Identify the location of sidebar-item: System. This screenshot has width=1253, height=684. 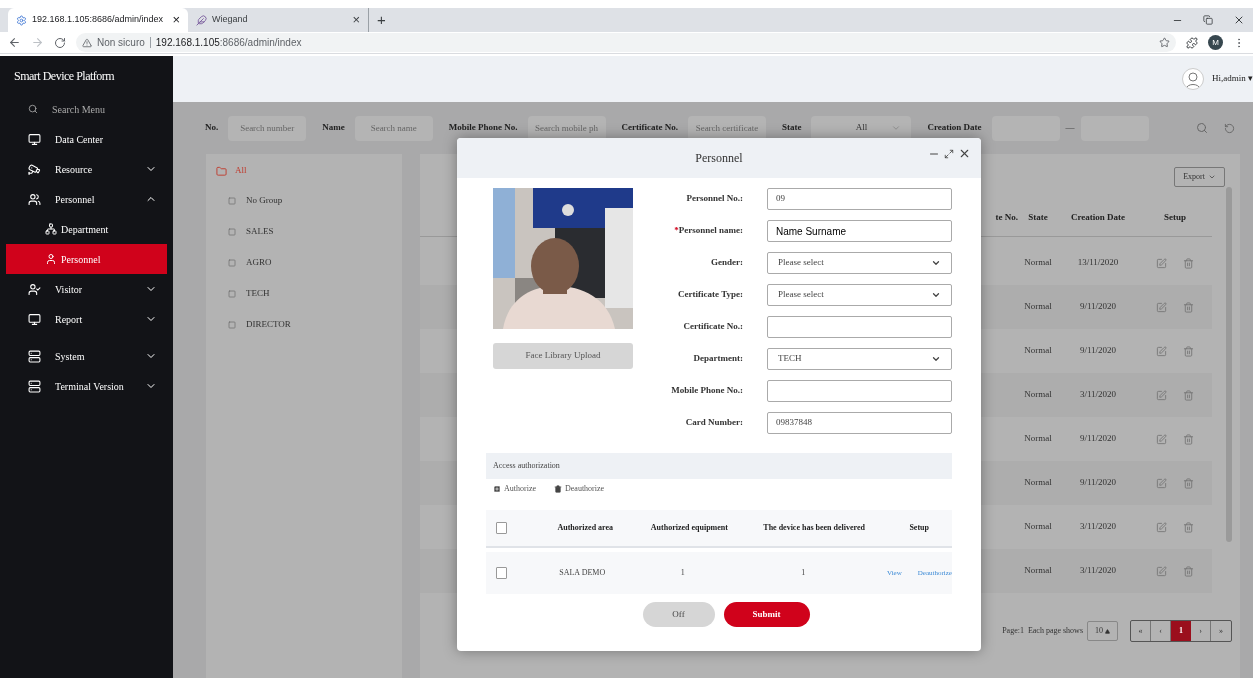
(86, 356).